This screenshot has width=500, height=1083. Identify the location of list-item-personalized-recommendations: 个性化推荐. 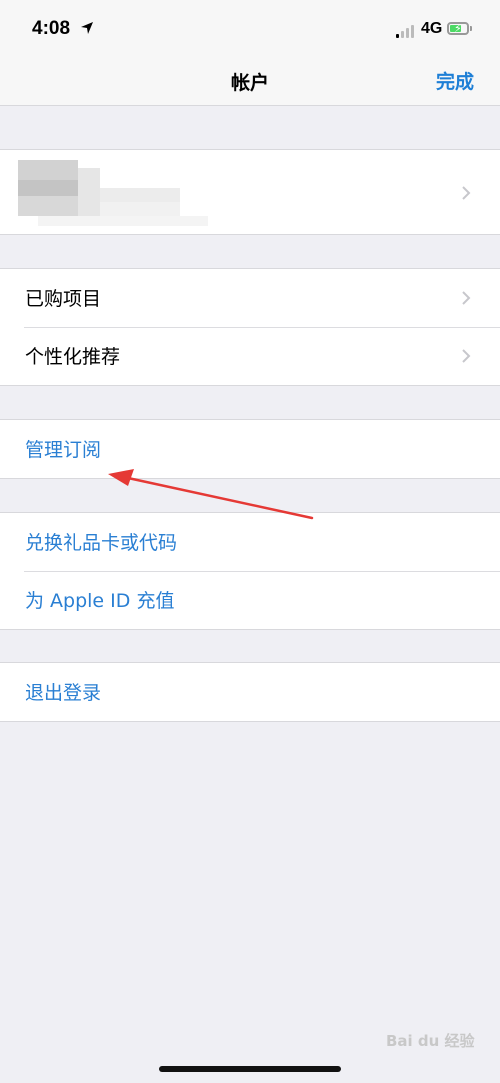
(250, 356).